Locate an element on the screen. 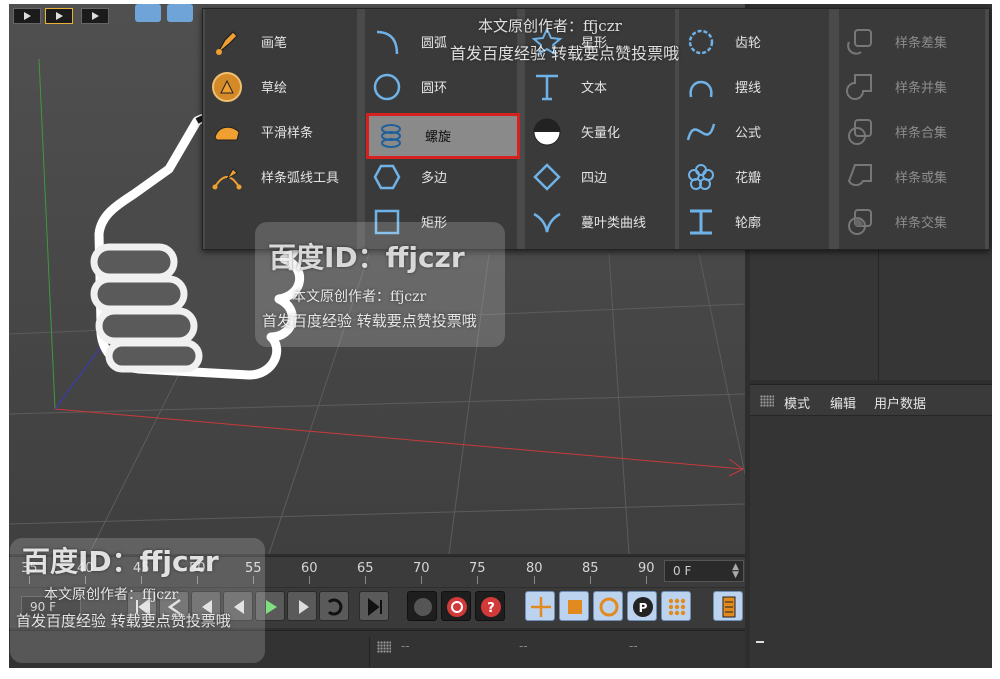 This screenshot has width=1000, height=679. menu-item-vectorizer: 矢量化 is located at coordinates (600, 132).